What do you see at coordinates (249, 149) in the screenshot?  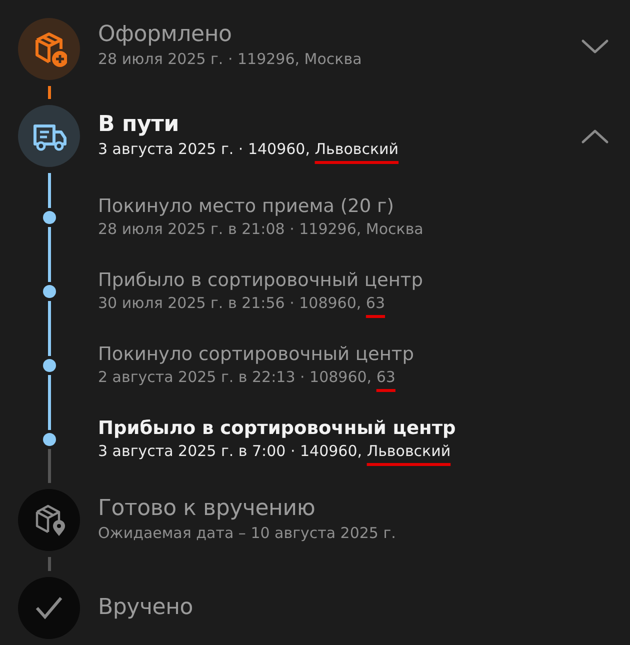 I see `stage-details: 3 августа 2025 г. · 140960, Львовский` at bounding box center [249, 149].